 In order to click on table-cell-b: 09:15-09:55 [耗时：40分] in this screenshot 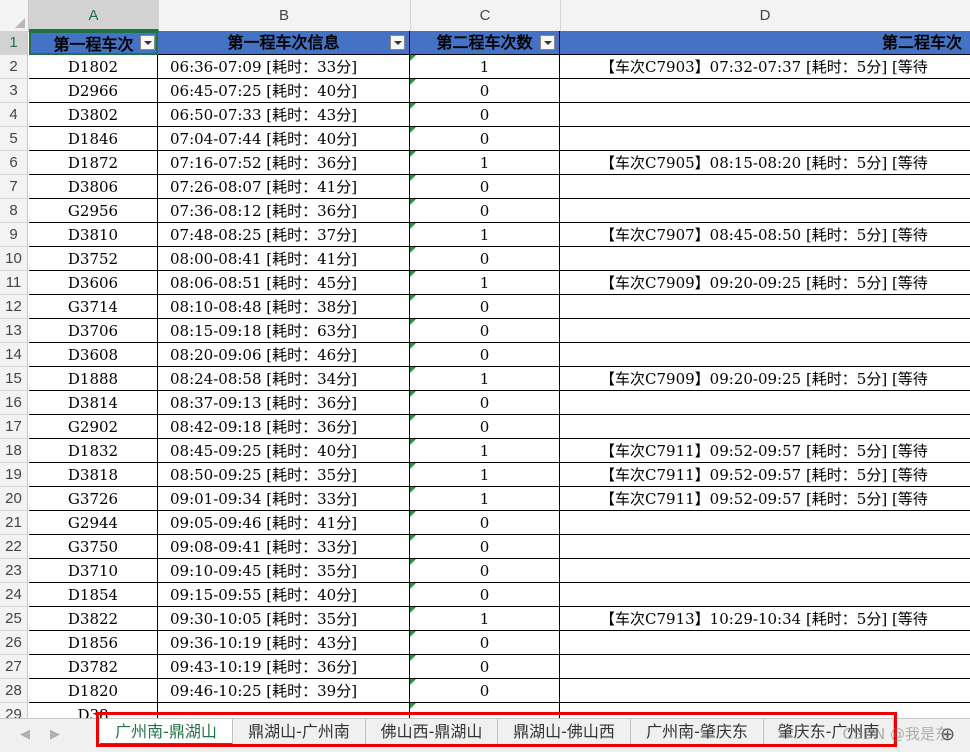, I will do `click(284, 595)`.